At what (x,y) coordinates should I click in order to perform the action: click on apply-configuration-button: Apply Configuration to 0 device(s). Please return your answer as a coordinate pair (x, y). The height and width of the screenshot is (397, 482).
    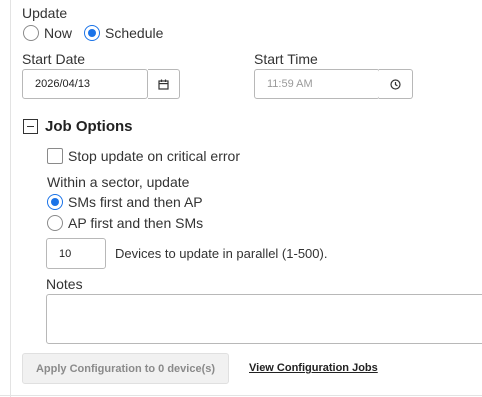
    Looking at the image, I should click on (125, 368).